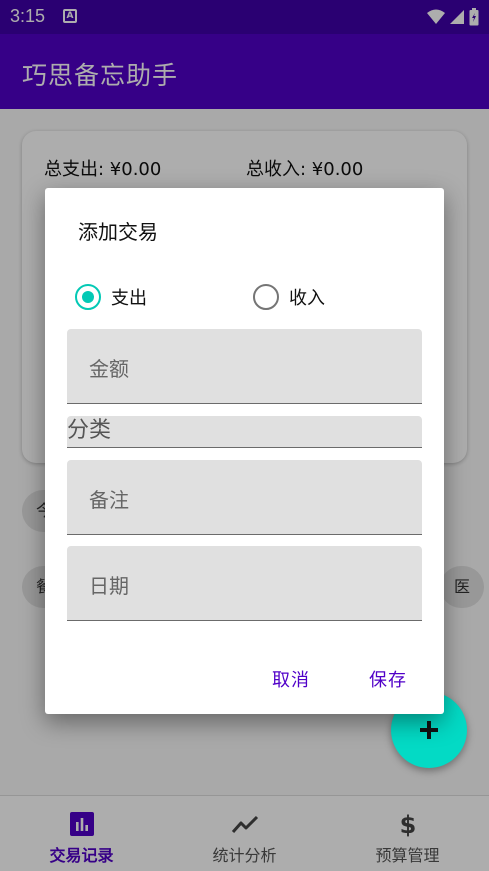 This screenshot has height=871, width=489. What do you see at coordinates (244, 432) in the screenshot?
I see `category-dropdown: 分类` at bounding box center [244, 432].